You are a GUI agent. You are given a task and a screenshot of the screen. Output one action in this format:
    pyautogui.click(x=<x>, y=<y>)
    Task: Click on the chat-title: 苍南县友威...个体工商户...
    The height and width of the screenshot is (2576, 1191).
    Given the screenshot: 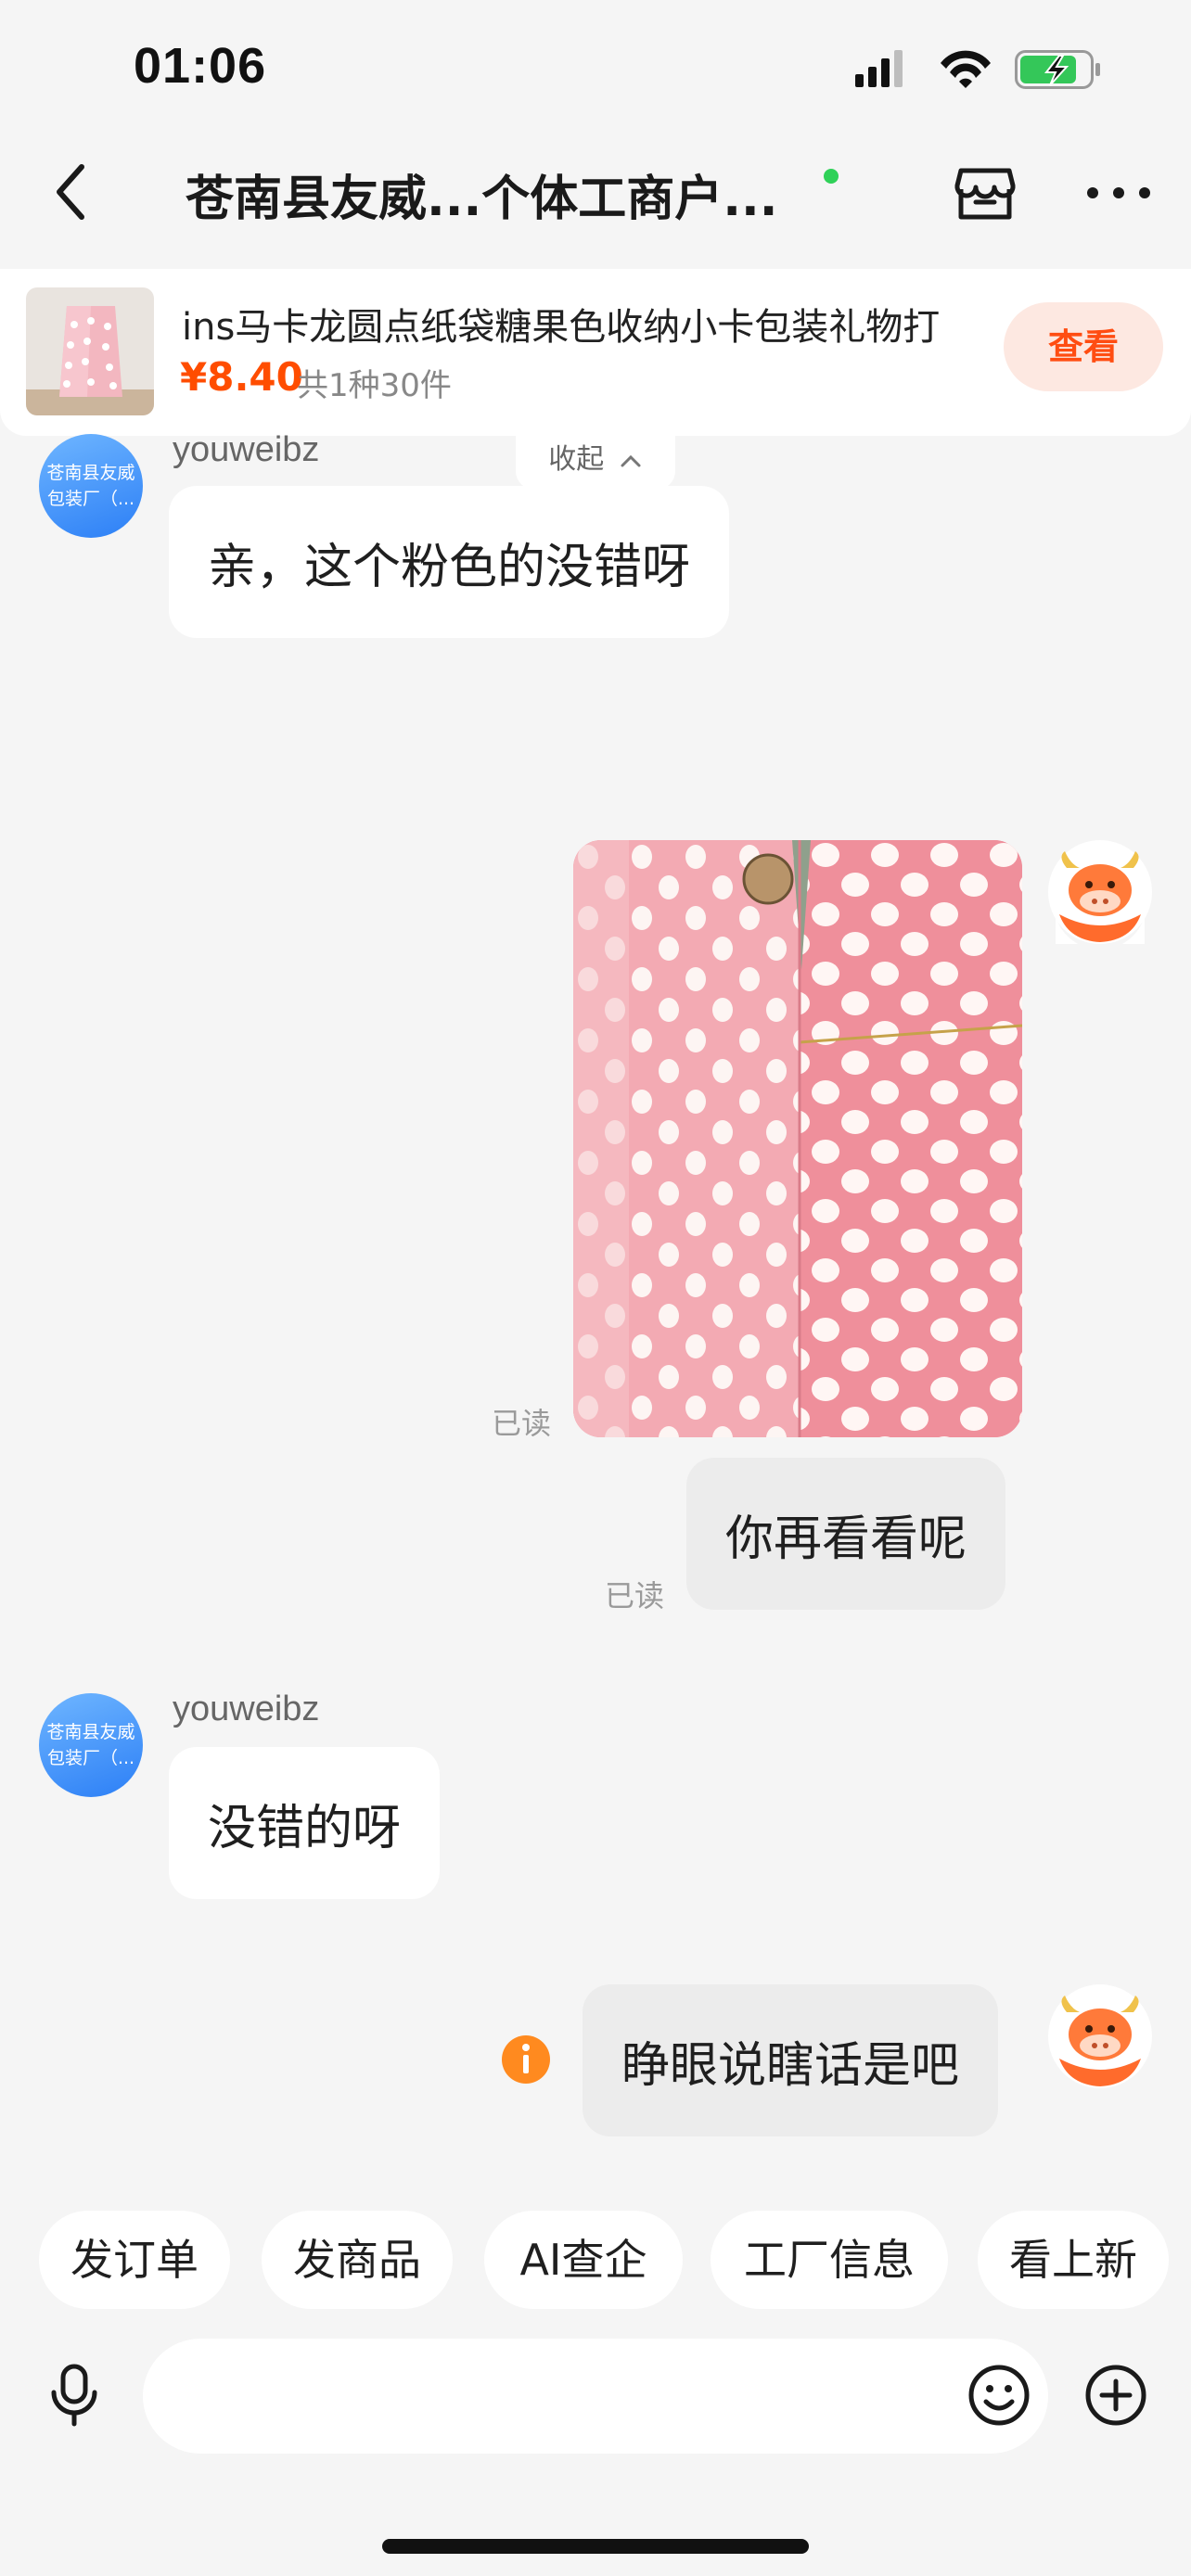 What is the action you would take?
    pyautogui.click(x=510, y=194)
    